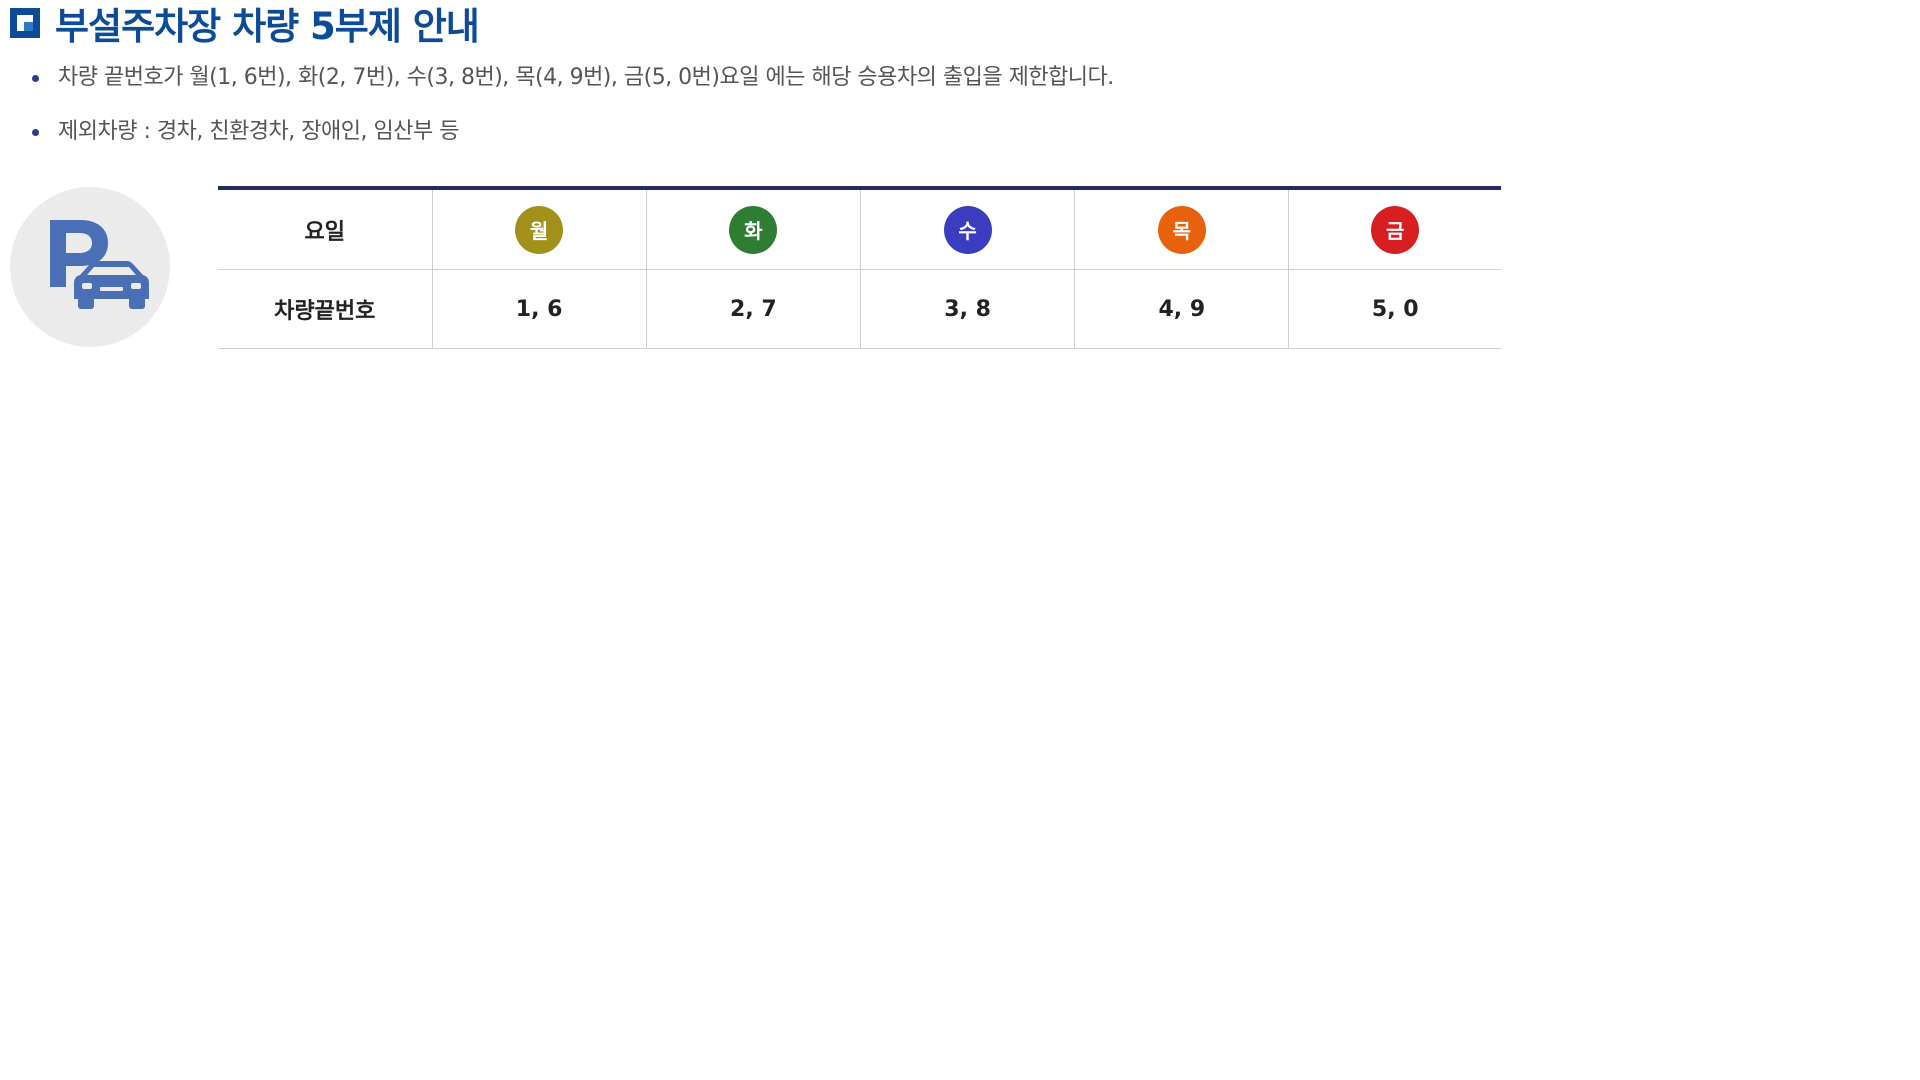 The width and height of the screenshot is (1920, 1080). I want to click on plate-cell-fri: 5, 0, so click(1394, 309).